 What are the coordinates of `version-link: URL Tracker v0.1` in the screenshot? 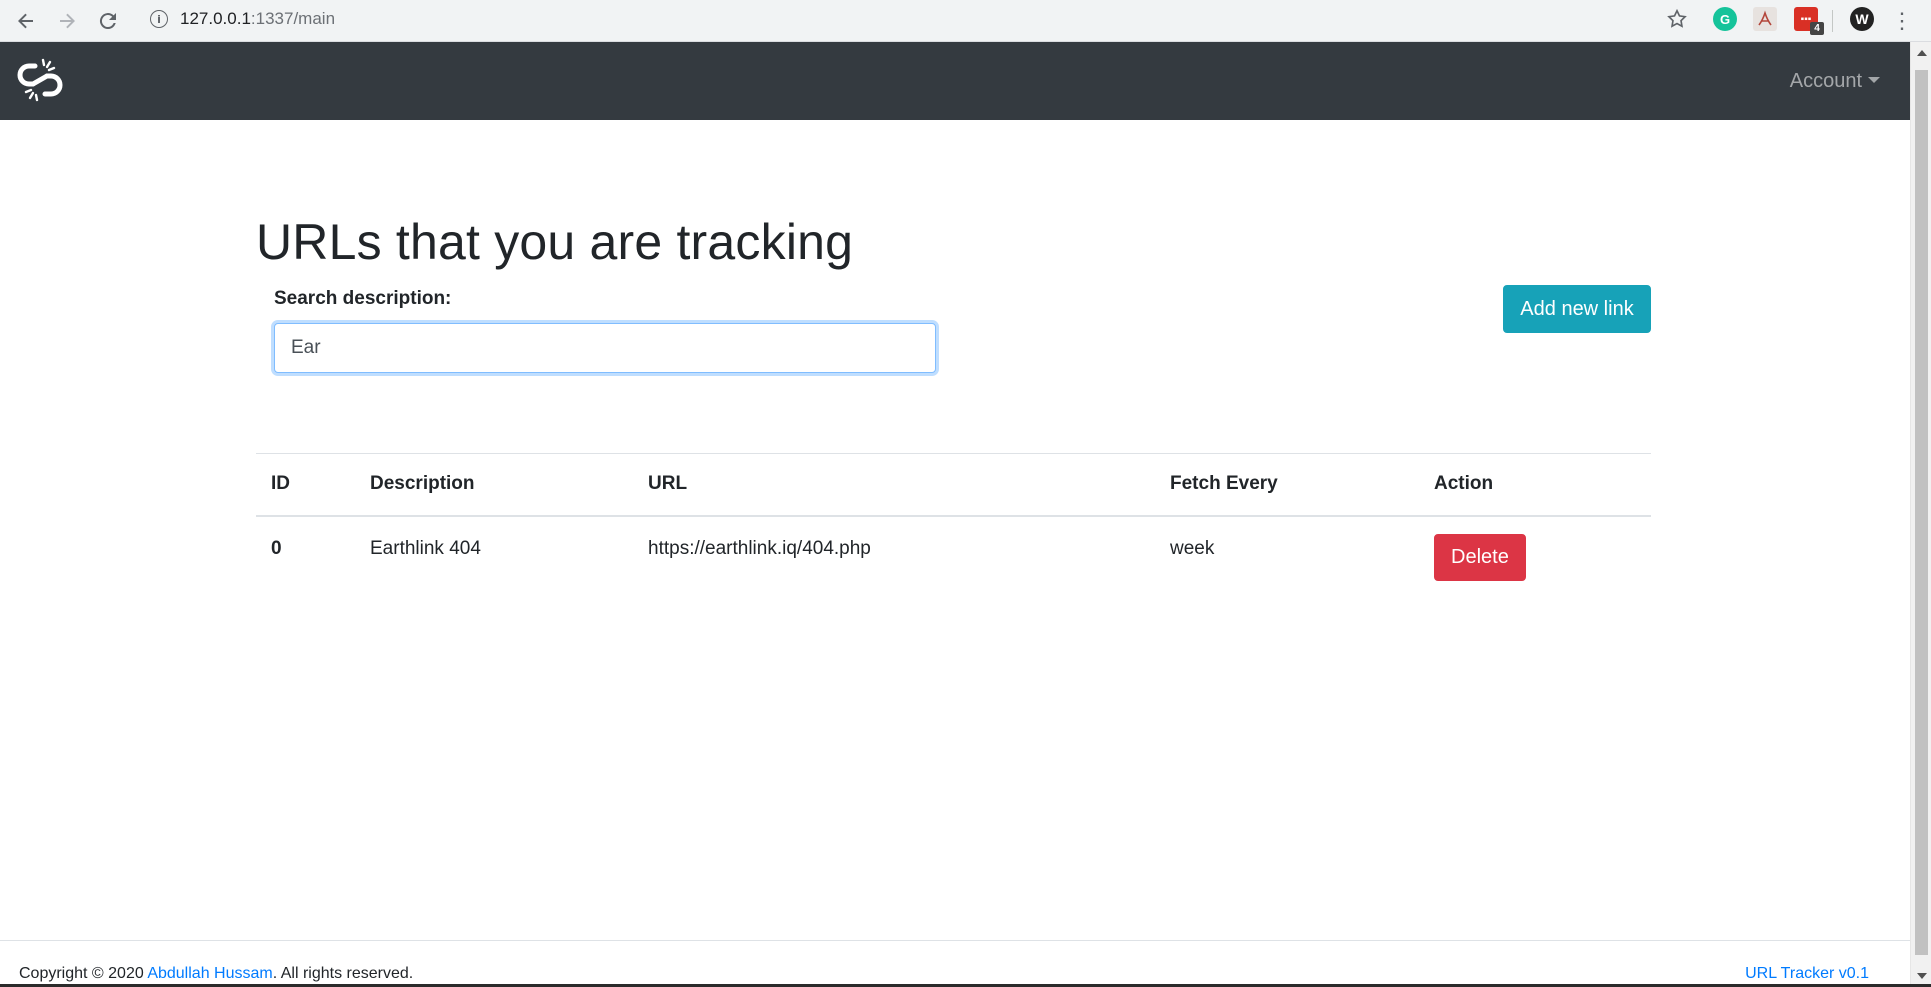 It's located at (1807, 974).